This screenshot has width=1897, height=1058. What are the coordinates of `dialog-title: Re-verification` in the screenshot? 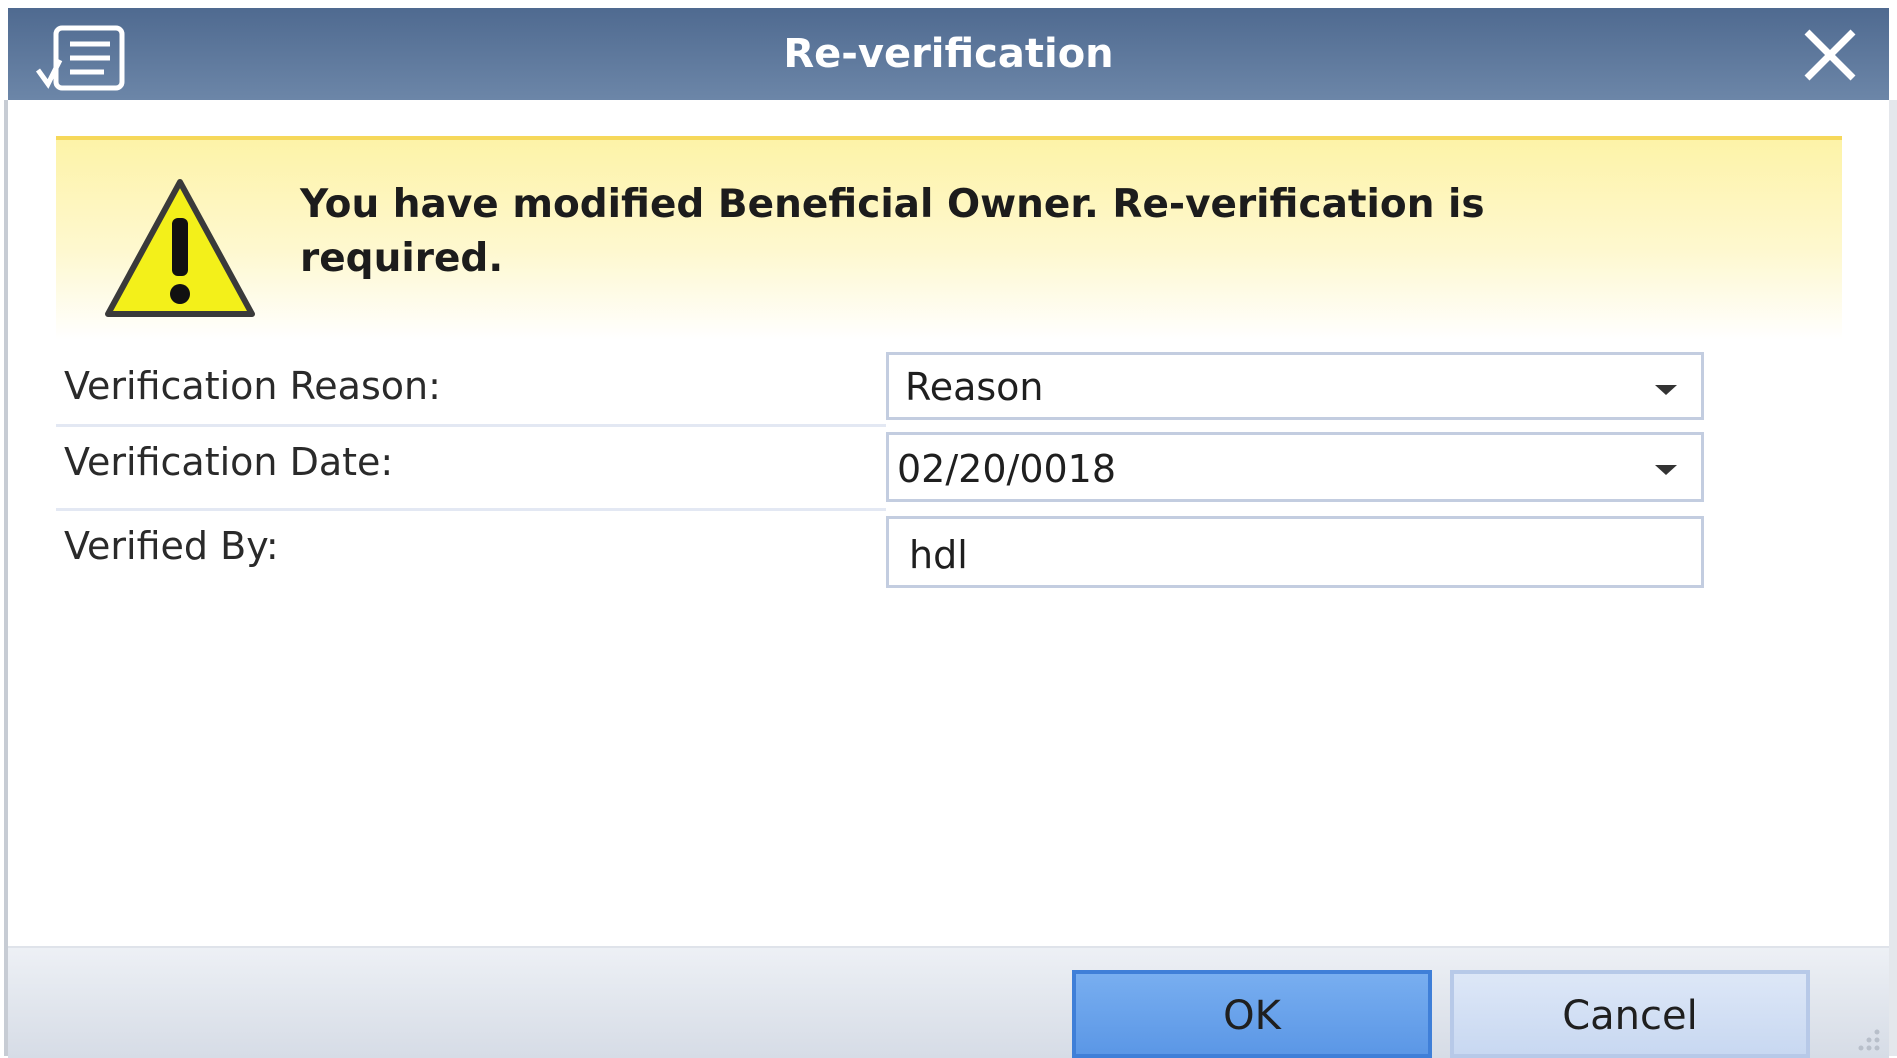 It's located at (948, 54).